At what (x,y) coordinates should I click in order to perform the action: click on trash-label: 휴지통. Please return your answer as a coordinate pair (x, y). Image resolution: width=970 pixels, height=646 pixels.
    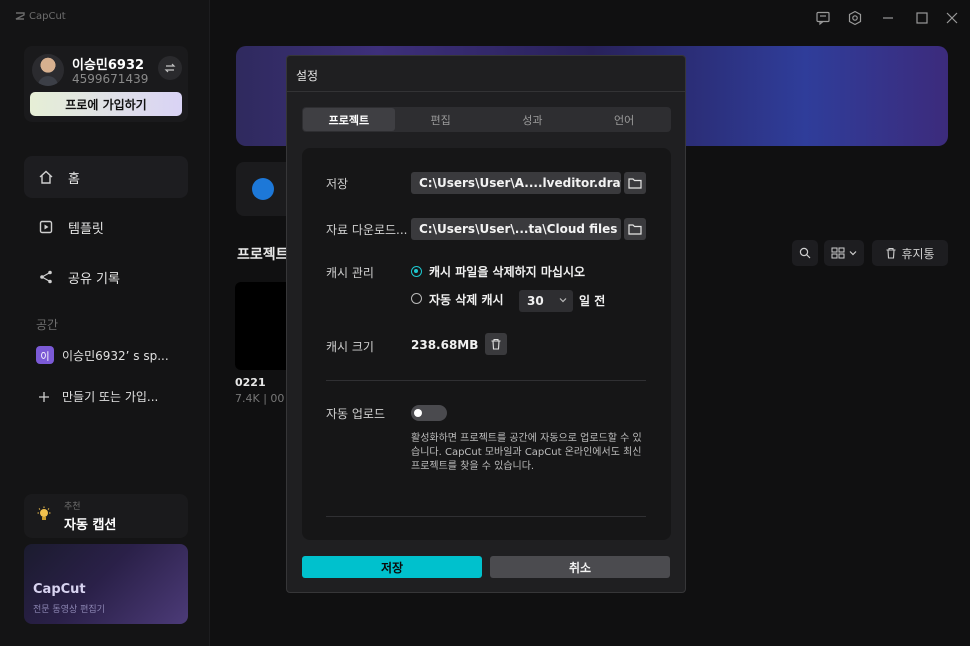
    Looking at the image, I should click on (918, 253).